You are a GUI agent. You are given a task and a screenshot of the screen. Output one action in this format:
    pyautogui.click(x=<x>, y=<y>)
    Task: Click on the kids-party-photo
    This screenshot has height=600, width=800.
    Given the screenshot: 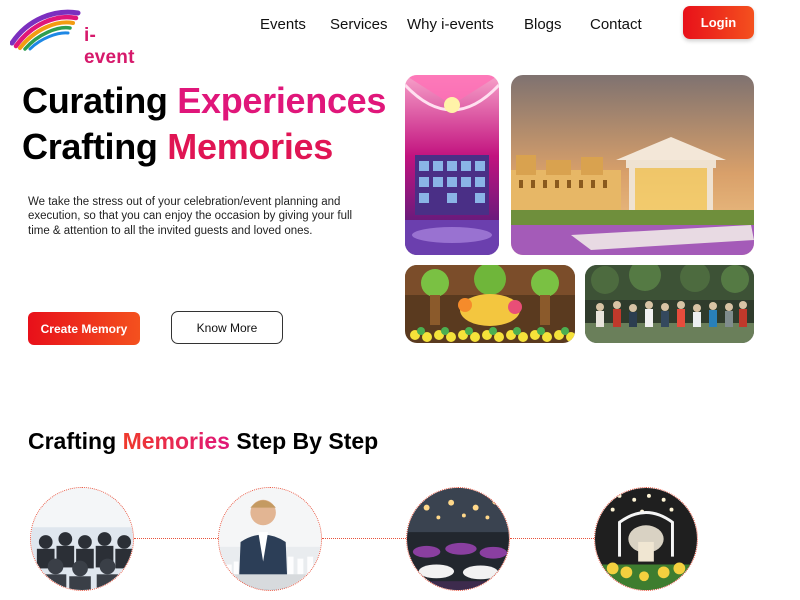 What is the action you would take?
    pyautogui.click(x=490, y=304)
    